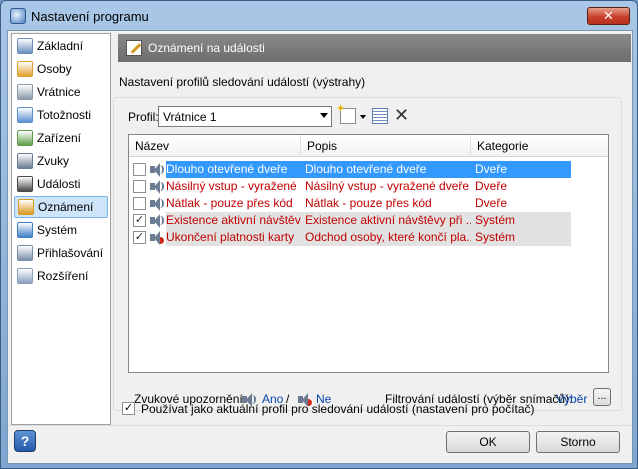 The image size is (638, 469). I want to click on sidebar-item-1: Základní, so click(61, 46).